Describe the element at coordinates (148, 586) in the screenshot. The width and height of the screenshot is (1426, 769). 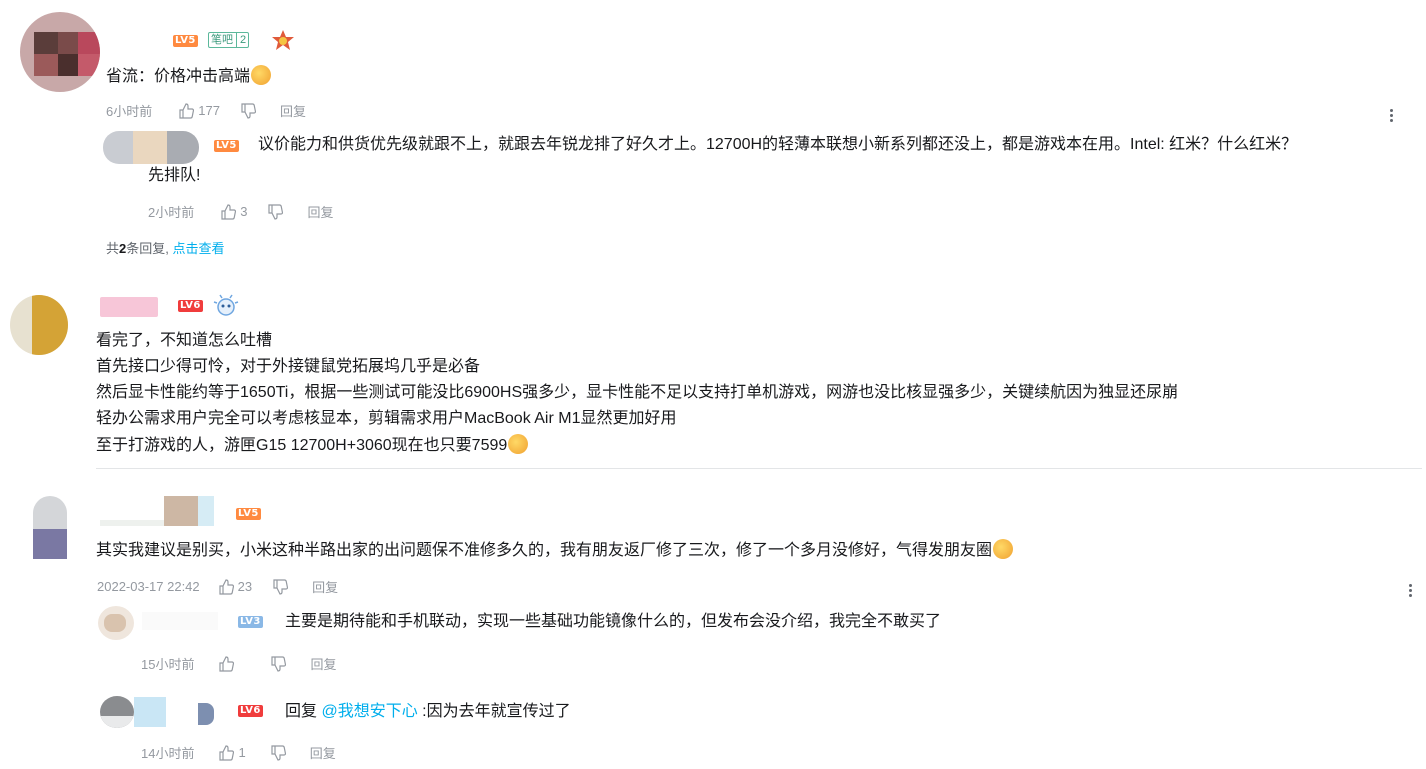
I see `comment-time: 2022-03-17 22:42` at that location.